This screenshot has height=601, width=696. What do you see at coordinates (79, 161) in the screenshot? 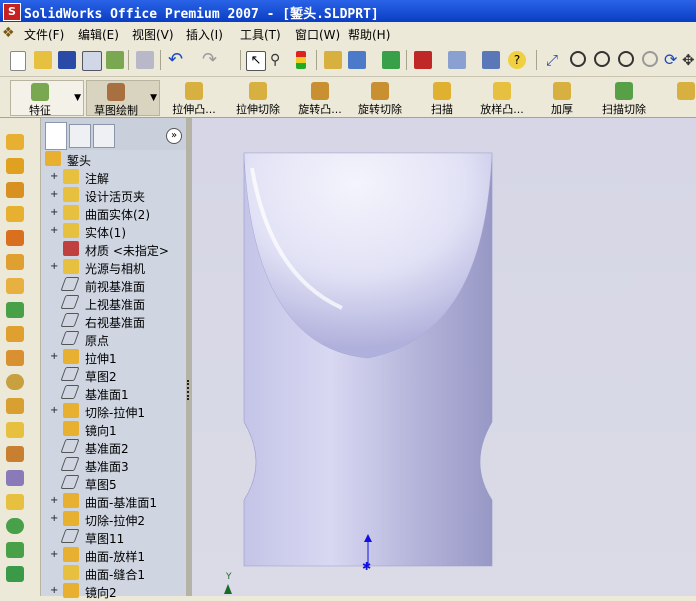
I see `tree-root-label: 錾头` at bounding box center [79, 161].